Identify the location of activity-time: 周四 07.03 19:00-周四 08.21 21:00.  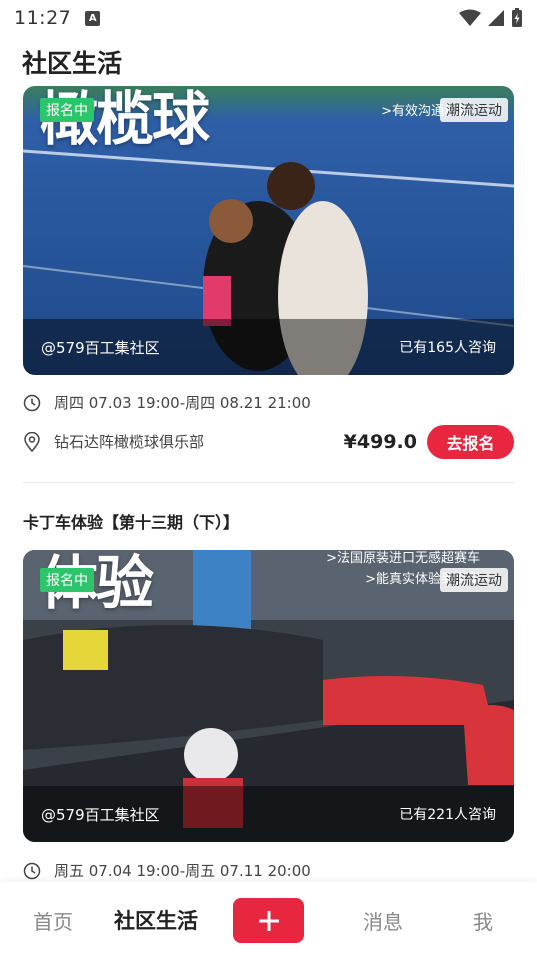
(167, 402).